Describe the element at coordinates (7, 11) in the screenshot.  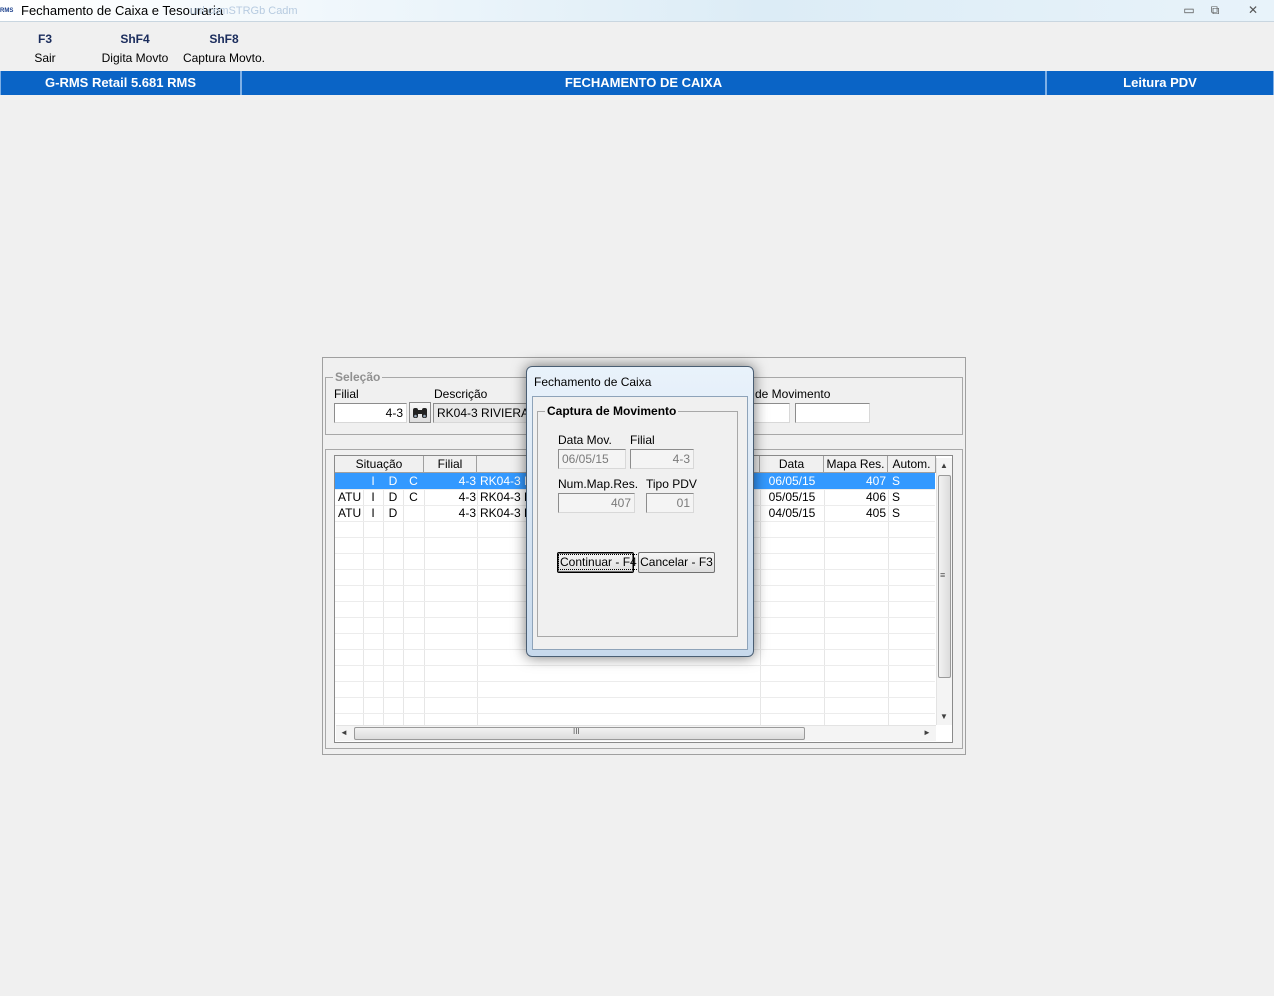
I see `app-icon: RMS` at that location.